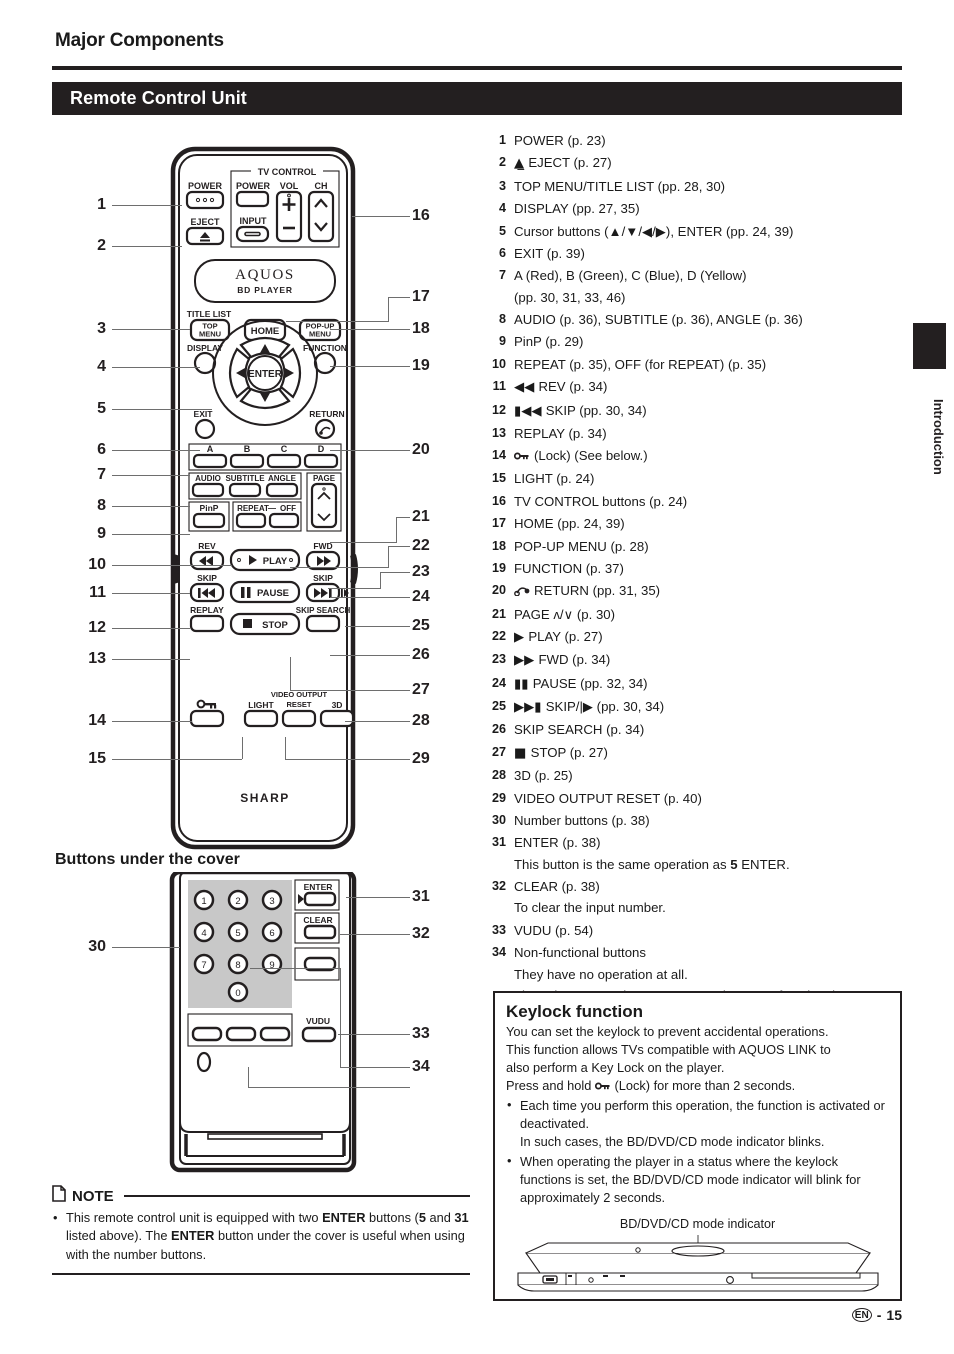  Describe the element at coordinates (282, 490) in the screenshot. I see `angle-button` at that location.